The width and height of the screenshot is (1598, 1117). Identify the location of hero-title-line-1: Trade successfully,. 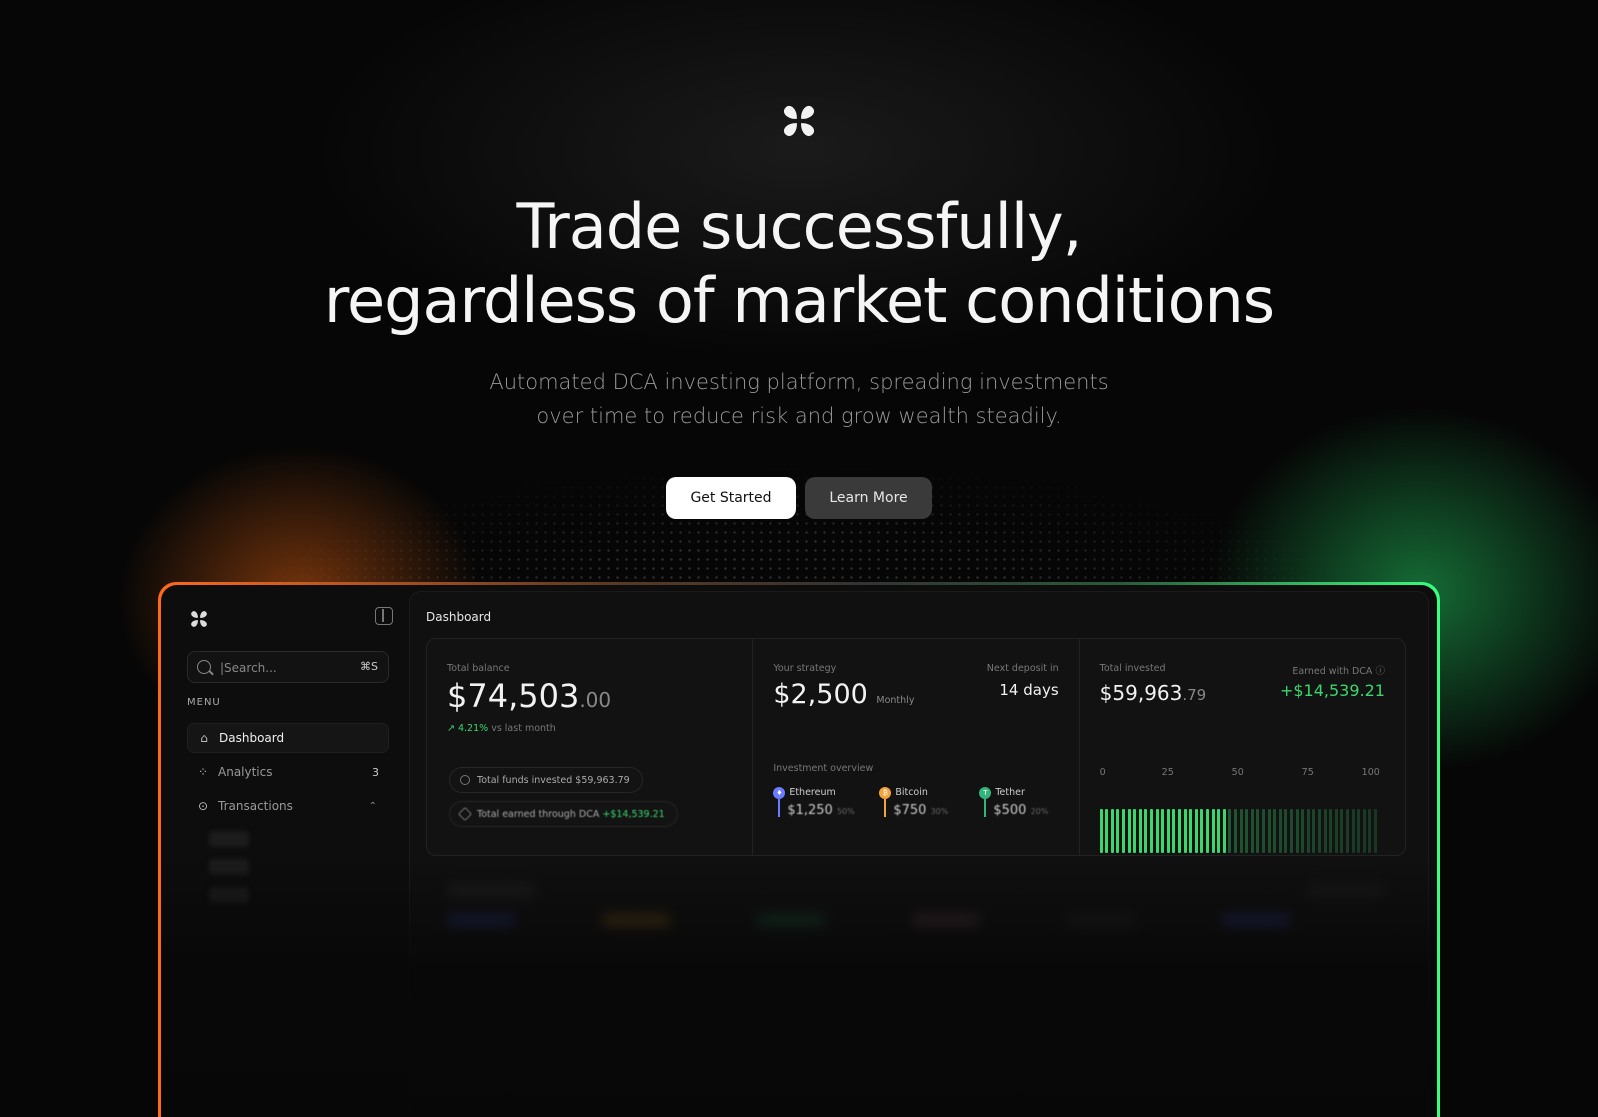
(799, 226).